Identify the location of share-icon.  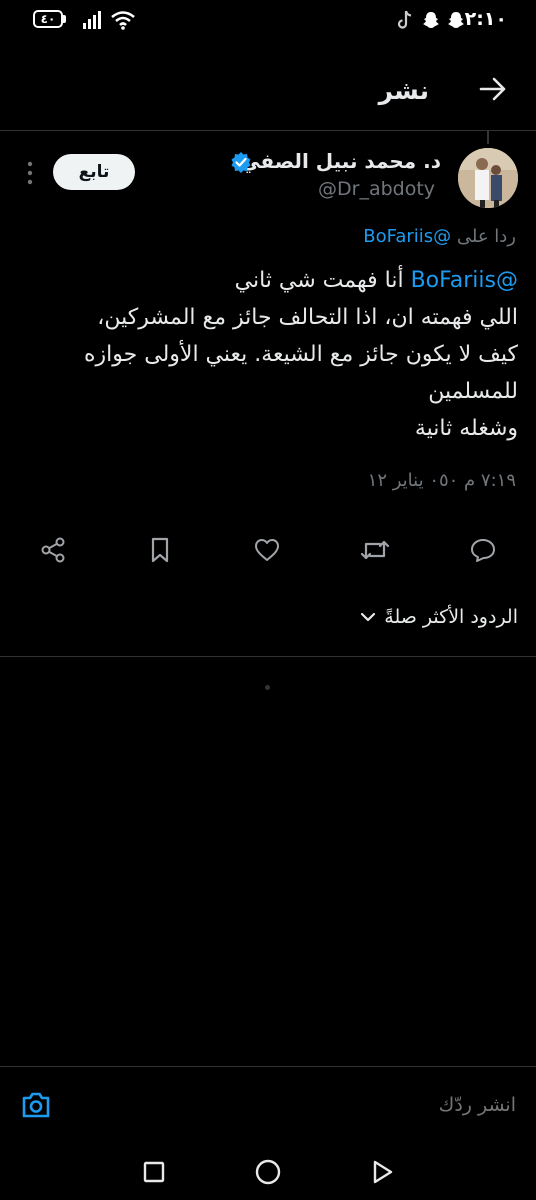
(53, 550).